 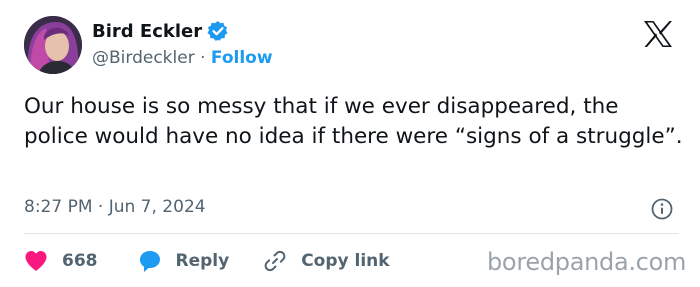 I want to click on like-count: 668, so click(x=80, y=261).